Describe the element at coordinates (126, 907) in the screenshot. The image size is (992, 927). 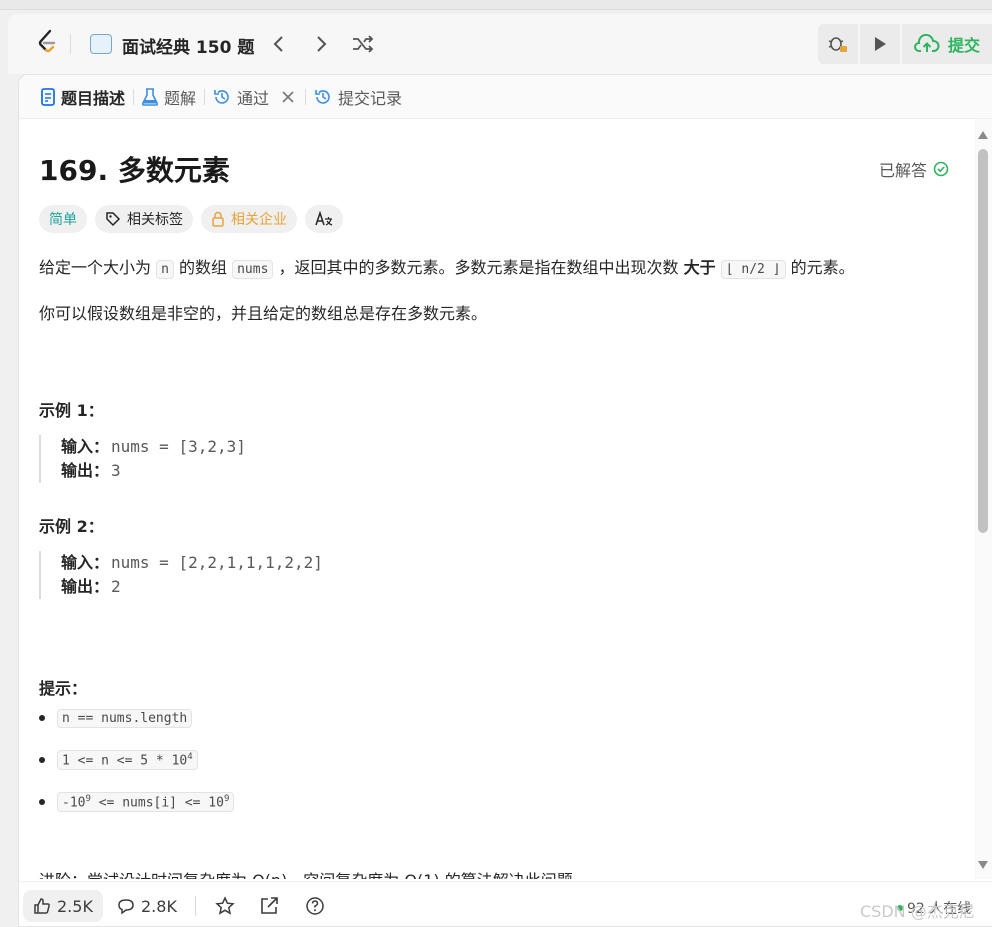
I see `comment-icon` at that location.